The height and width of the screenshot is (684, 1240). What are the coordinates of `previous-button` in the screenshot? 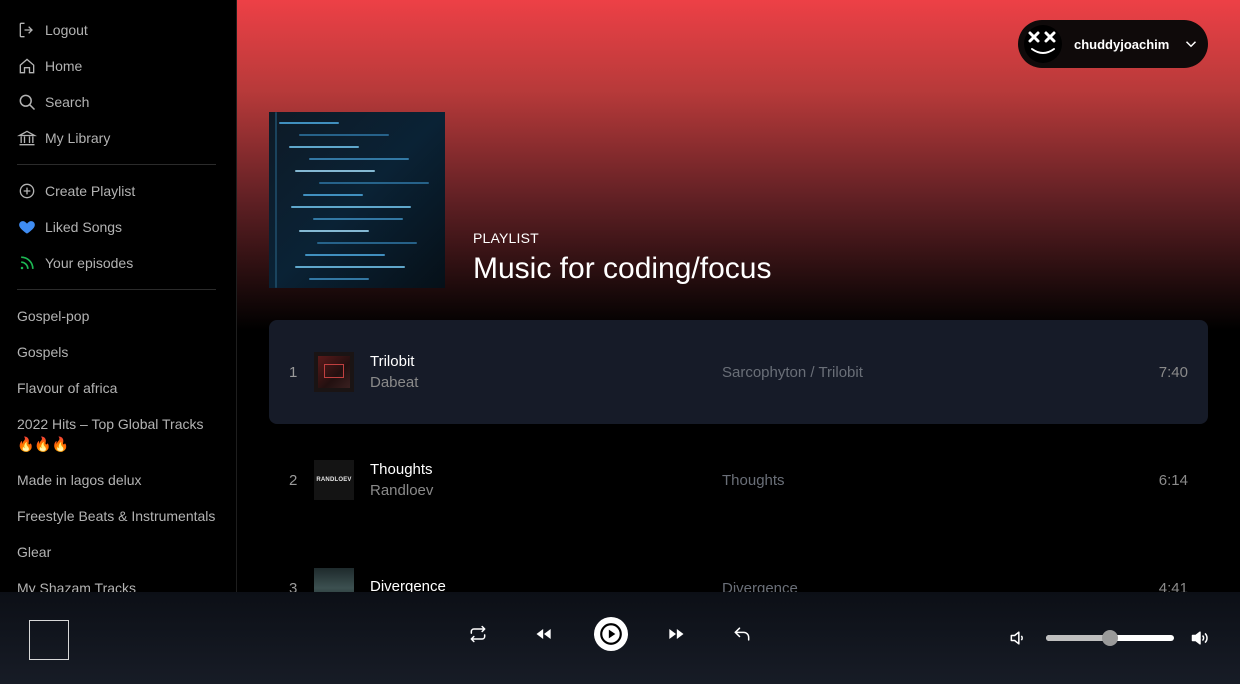 It's located at (544, 634).